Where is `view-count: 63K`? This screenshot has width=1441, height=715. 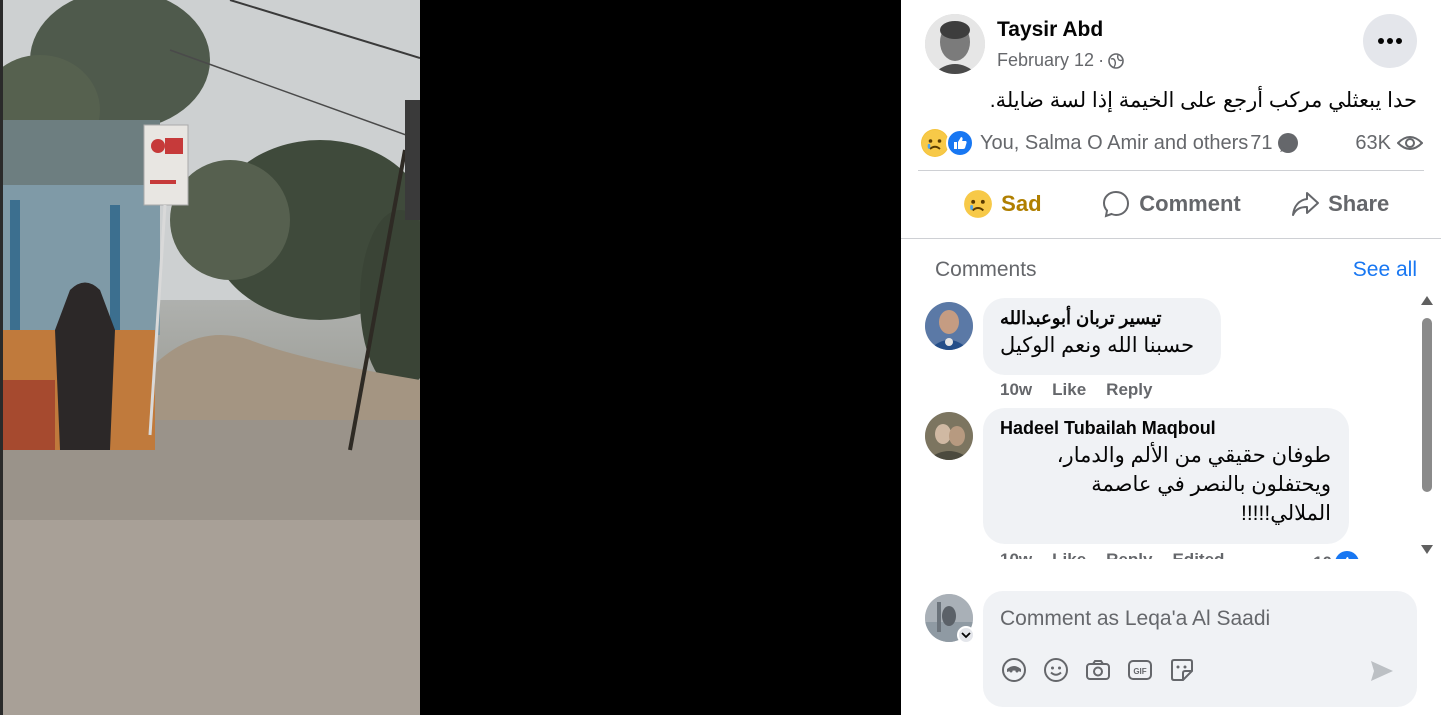
view-count: 63K is located at coordinates (1389, 143).